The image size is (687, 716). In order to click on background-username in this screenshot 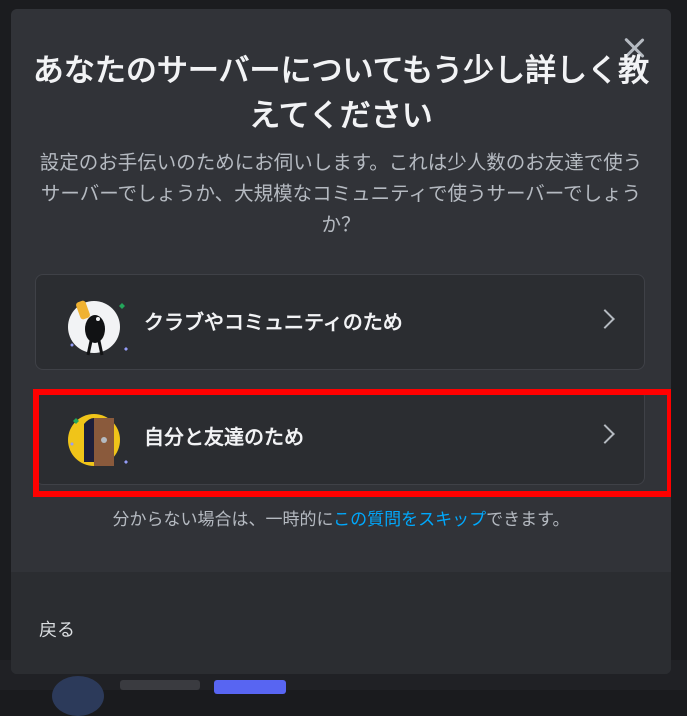, I will do `click(160, 685)`.